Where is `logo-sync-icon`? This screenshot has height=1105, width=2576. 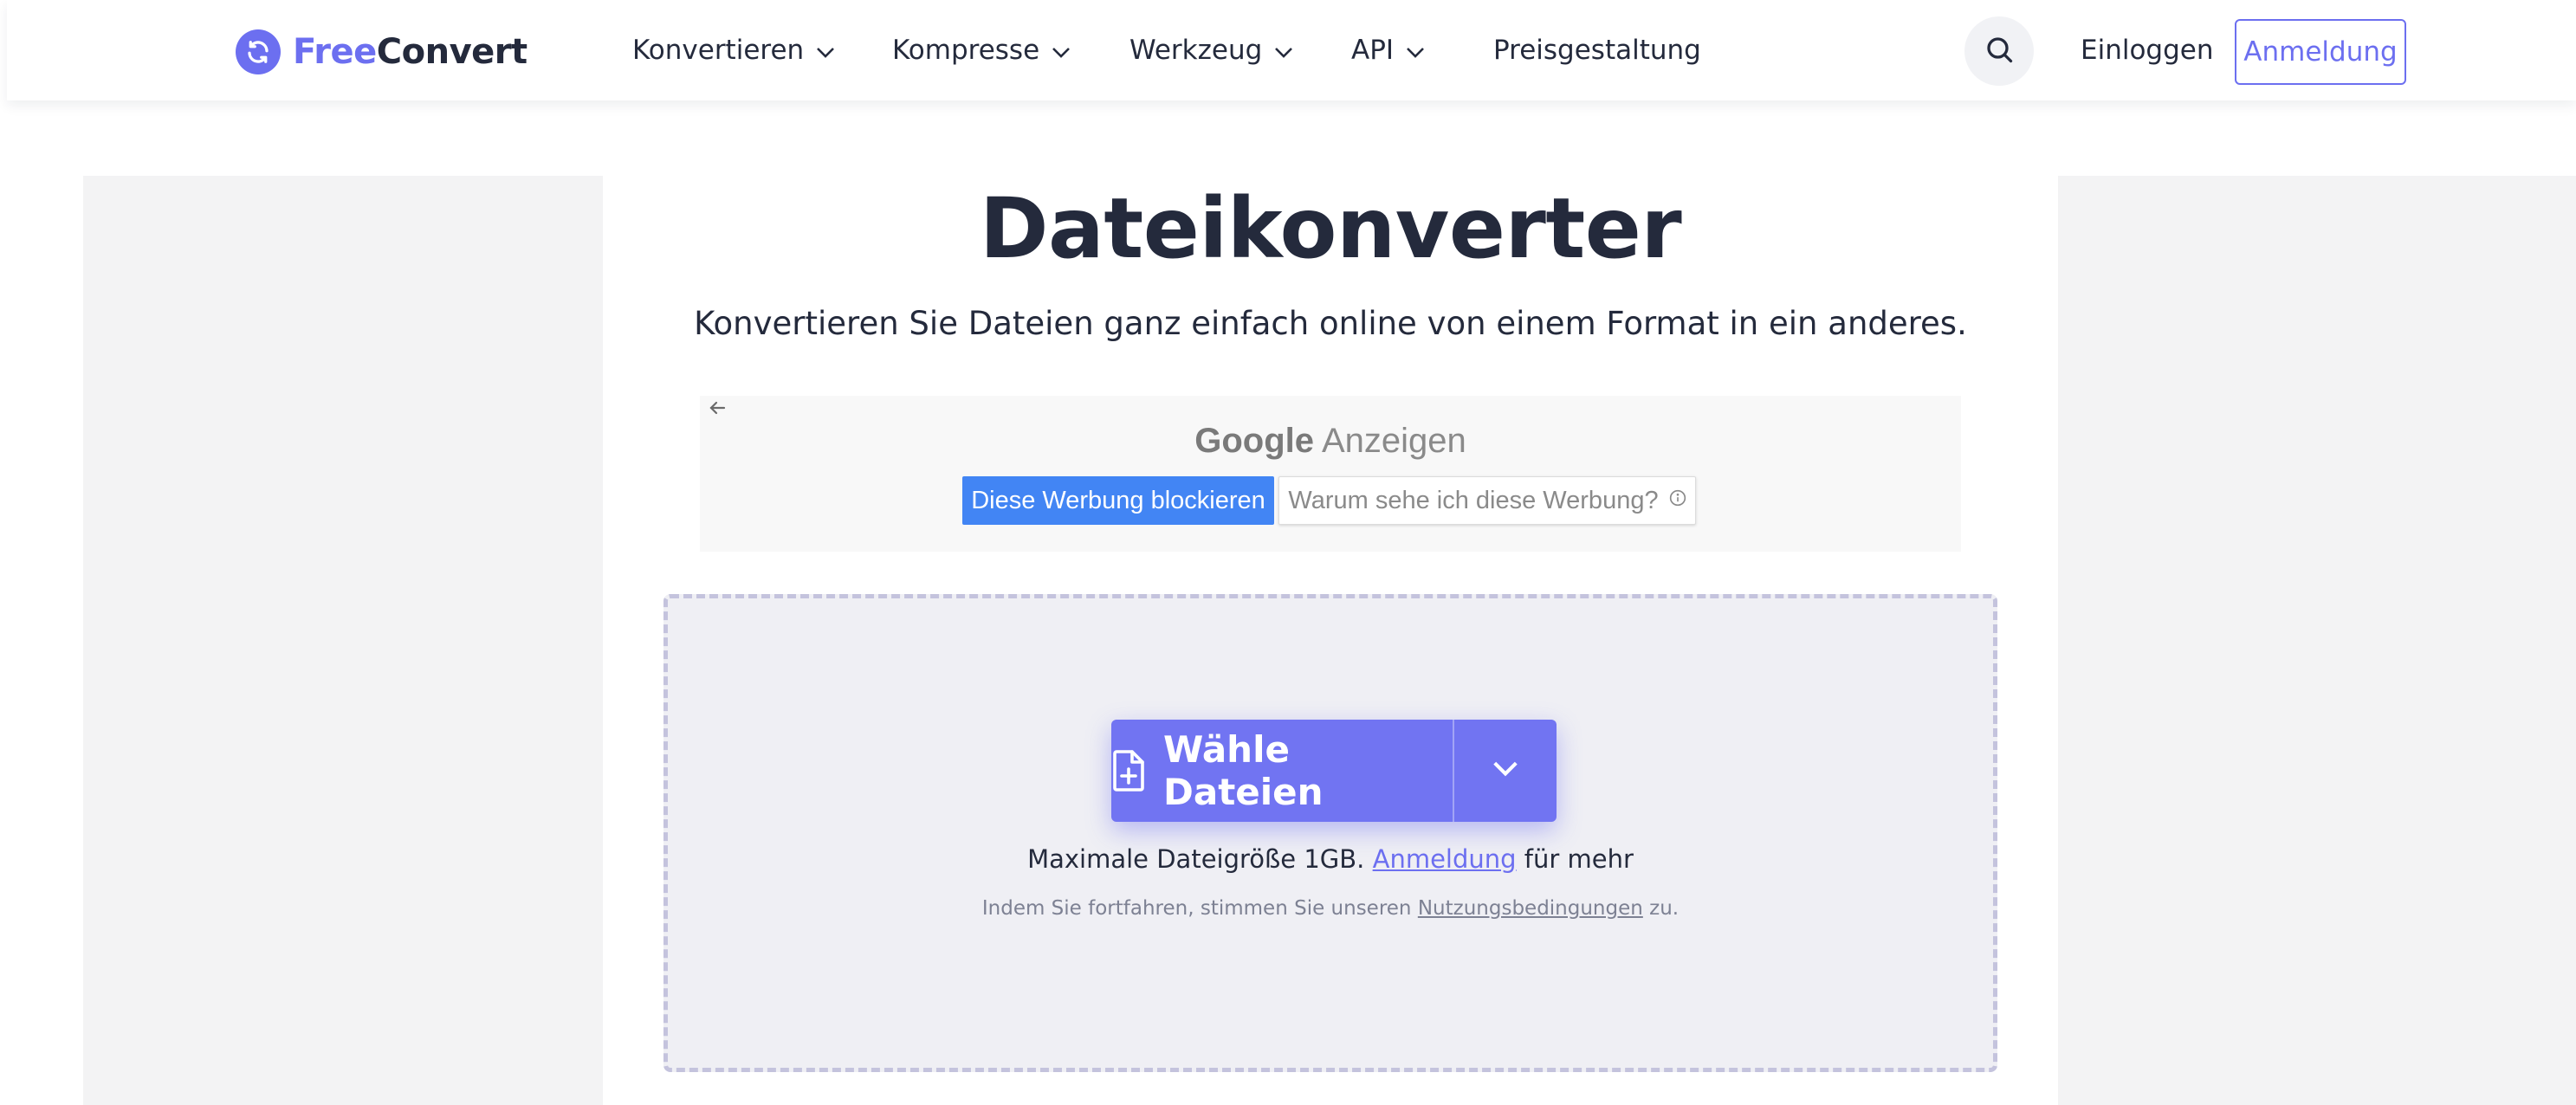
logo-sync-icon is located at coordinates (258, 51).